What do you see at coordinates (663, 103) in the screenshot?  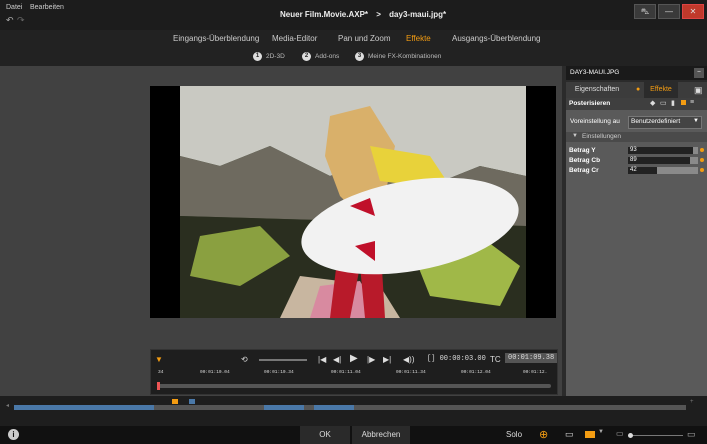 I see `image-icon: ▭` at bounding box center [663, 103].